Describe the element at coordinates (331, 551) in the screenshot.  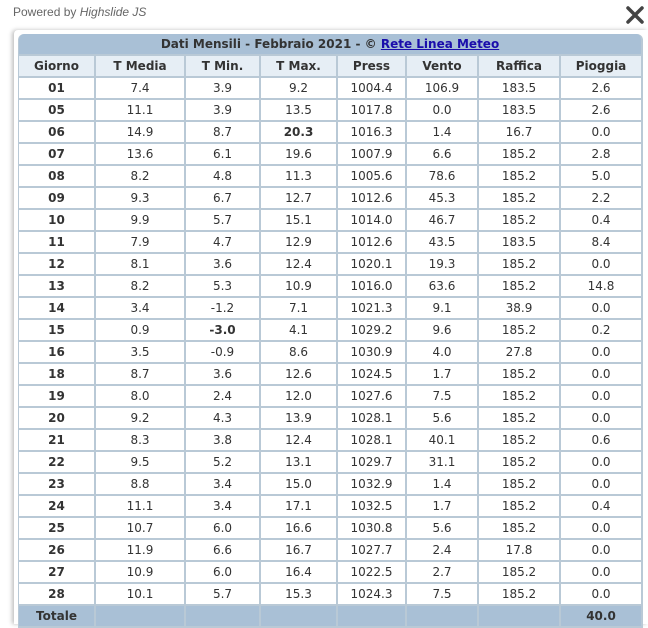
I see `table-row: 26 11.9 6.6 16.7 1027.7 2.4 17.8 0.0` at that location.